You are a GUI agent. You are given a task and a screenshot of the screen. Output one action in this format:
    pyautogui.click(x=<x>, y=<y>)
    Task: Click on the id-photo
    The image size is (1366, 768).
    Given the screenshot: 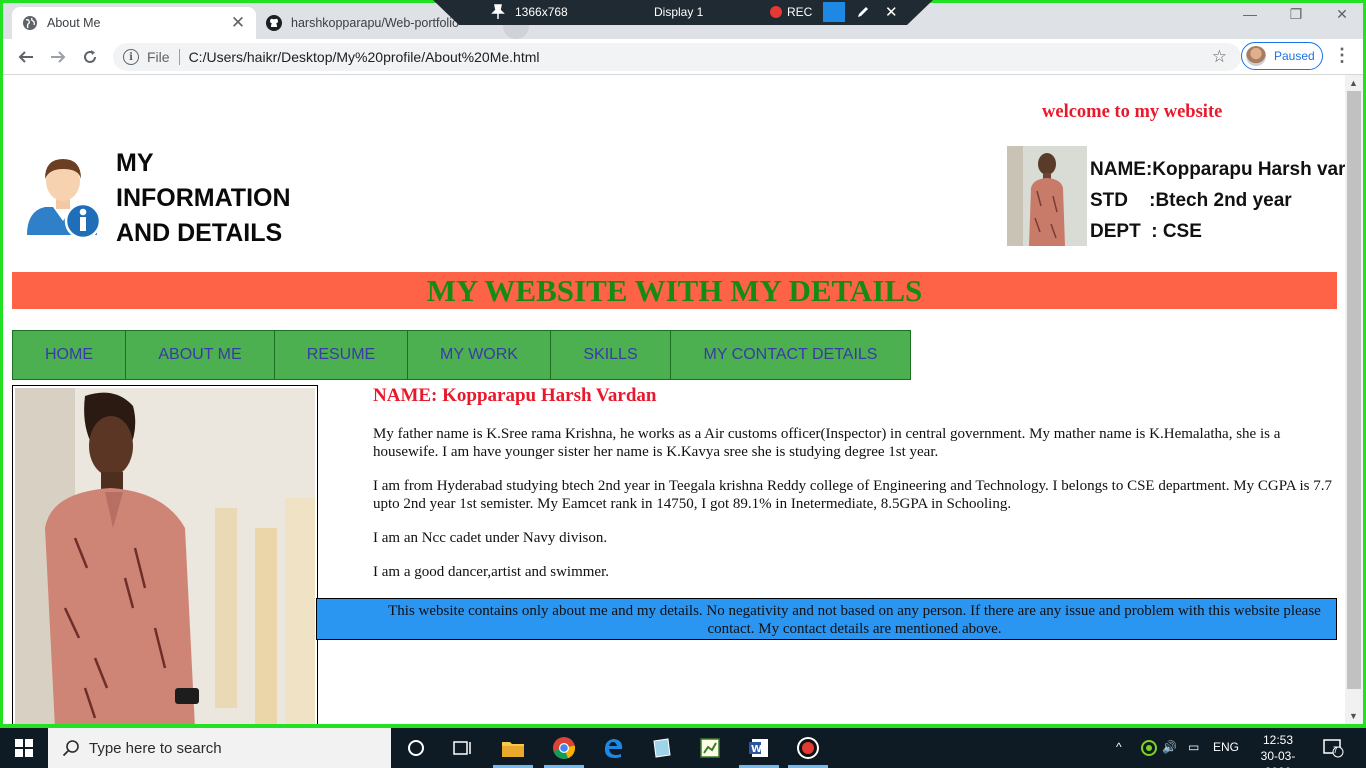 What is the action you would take?
    pyautogui.click(x=1047, y=196)
    